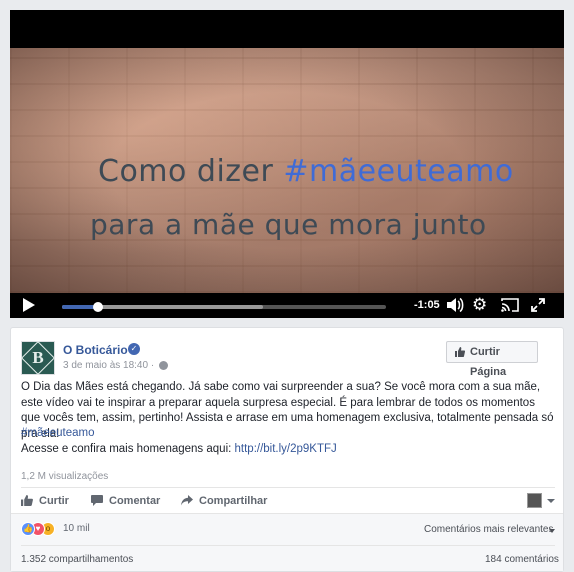  I want to click on share-as-selector, so click(542, 501).